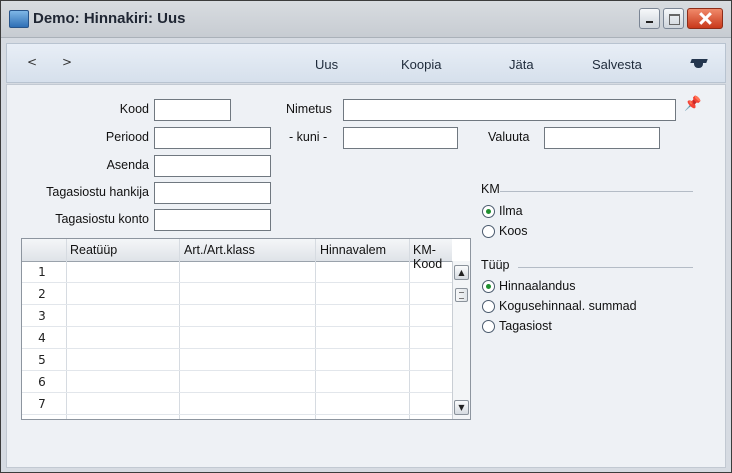 The width and height of the screenshot is (732, 473). I want to click on column-header-hinnavalem: Hinnavalem, so click(353, 250).